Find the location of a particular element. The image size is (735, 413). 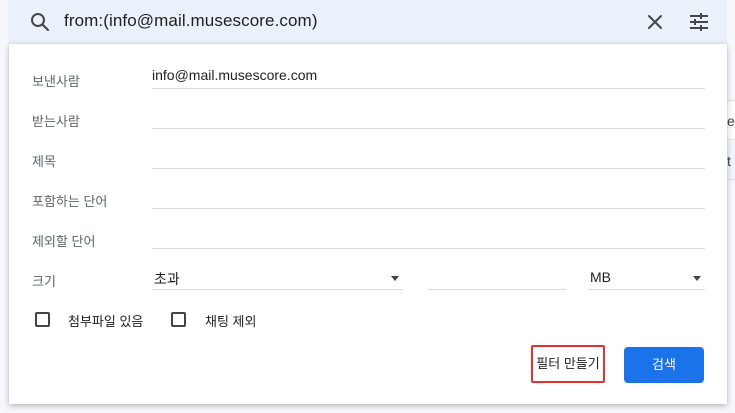

doesnt-have-label: 제외할 단어 is located at coordinates (64, 241).